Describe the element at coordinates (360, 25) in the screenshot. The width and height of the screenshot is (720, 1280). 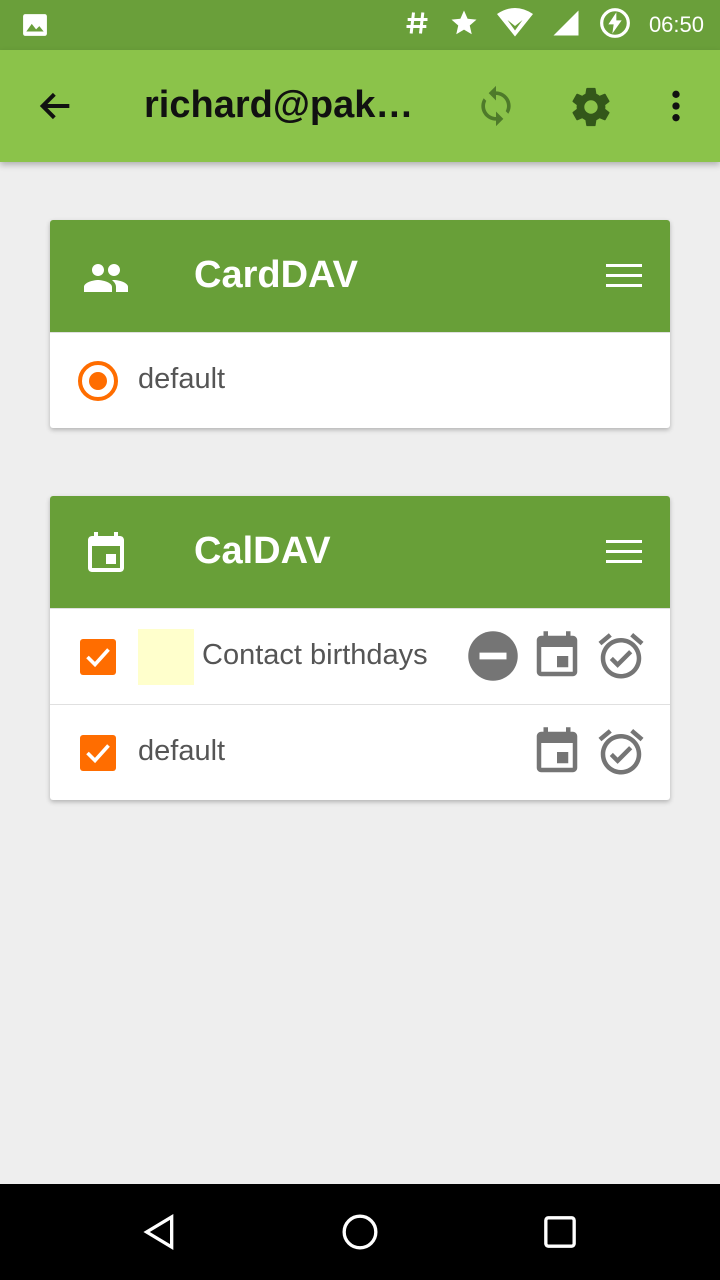
I see `status-bar: 06:50` at that location.